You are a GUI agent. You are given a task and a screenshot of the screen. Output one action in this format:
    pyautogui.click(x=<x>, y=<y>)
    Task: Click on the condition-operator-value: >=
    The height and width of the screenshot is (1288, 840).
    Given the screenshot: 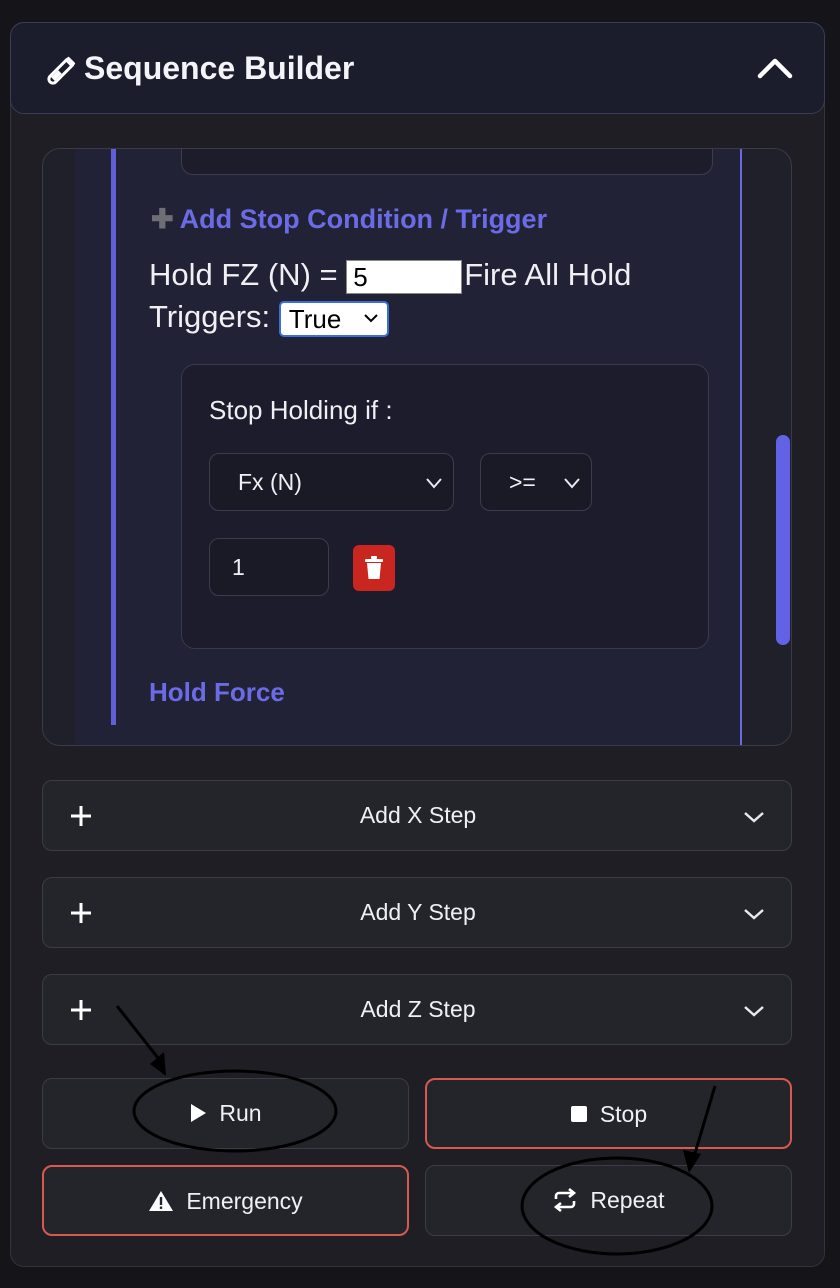 What is the action you would take?
    pyautogui.click(x=522, y=482)
    